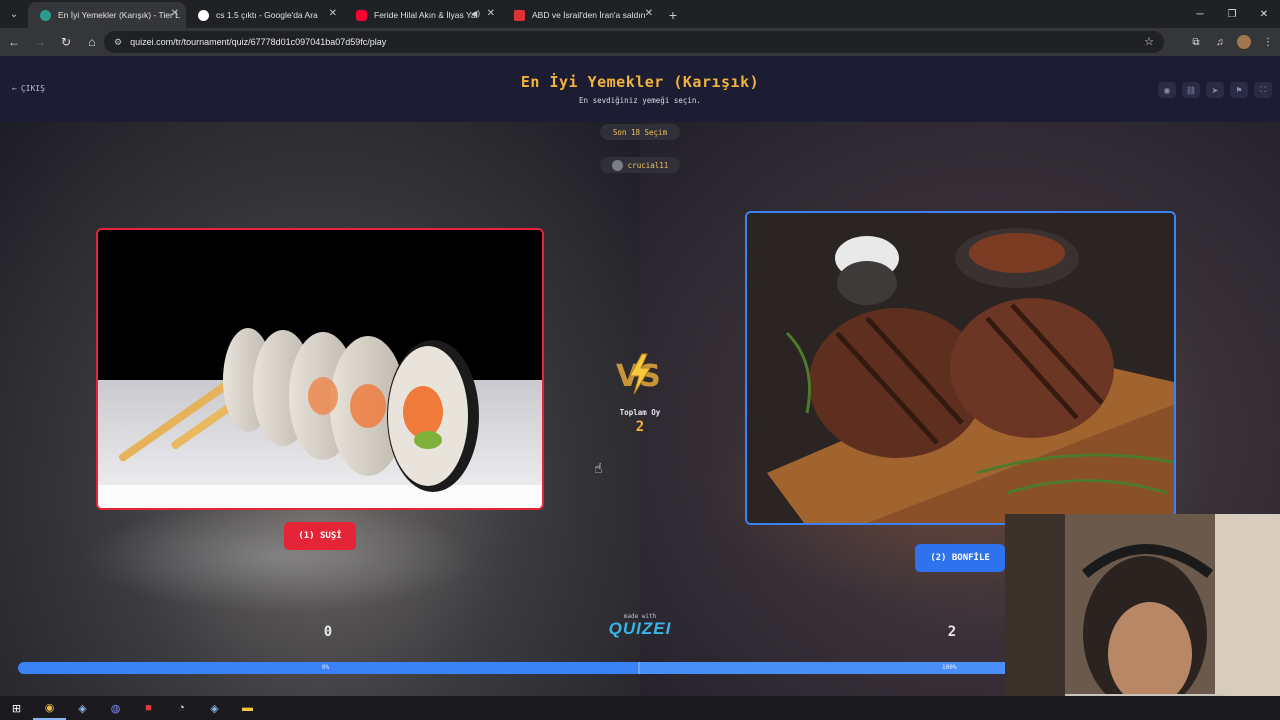 The height and width of the screenshot is (720, 1280). I want to click on tab-title: En İyi Yemekler (Karışık) - Tier L, so click(119, 15).